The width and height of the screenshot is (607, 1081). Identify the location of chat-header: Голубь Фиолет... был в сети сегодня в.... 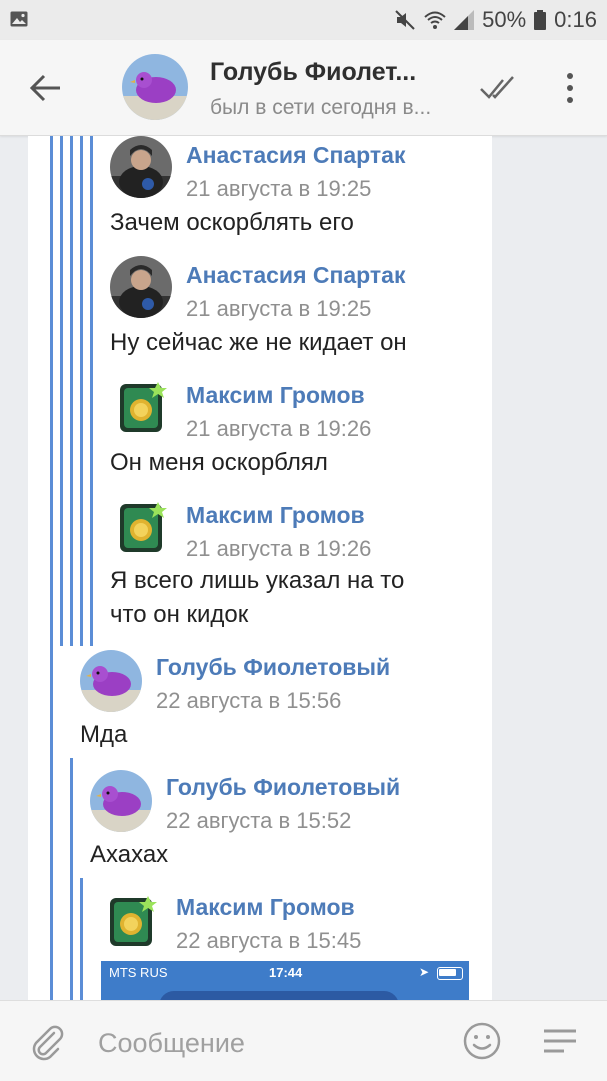
(303, 88).